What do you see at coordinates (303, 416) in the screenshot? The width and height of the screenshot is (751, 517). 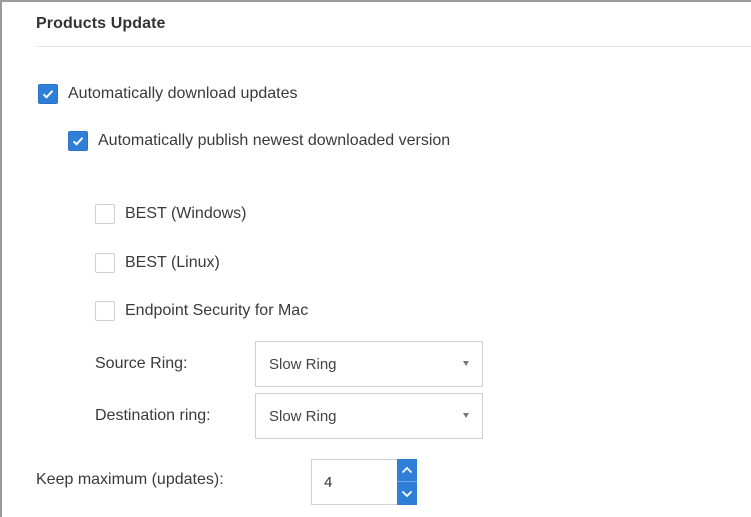 I see `destination-ring-value: Slow Ring` at bounding box center [303, 416].